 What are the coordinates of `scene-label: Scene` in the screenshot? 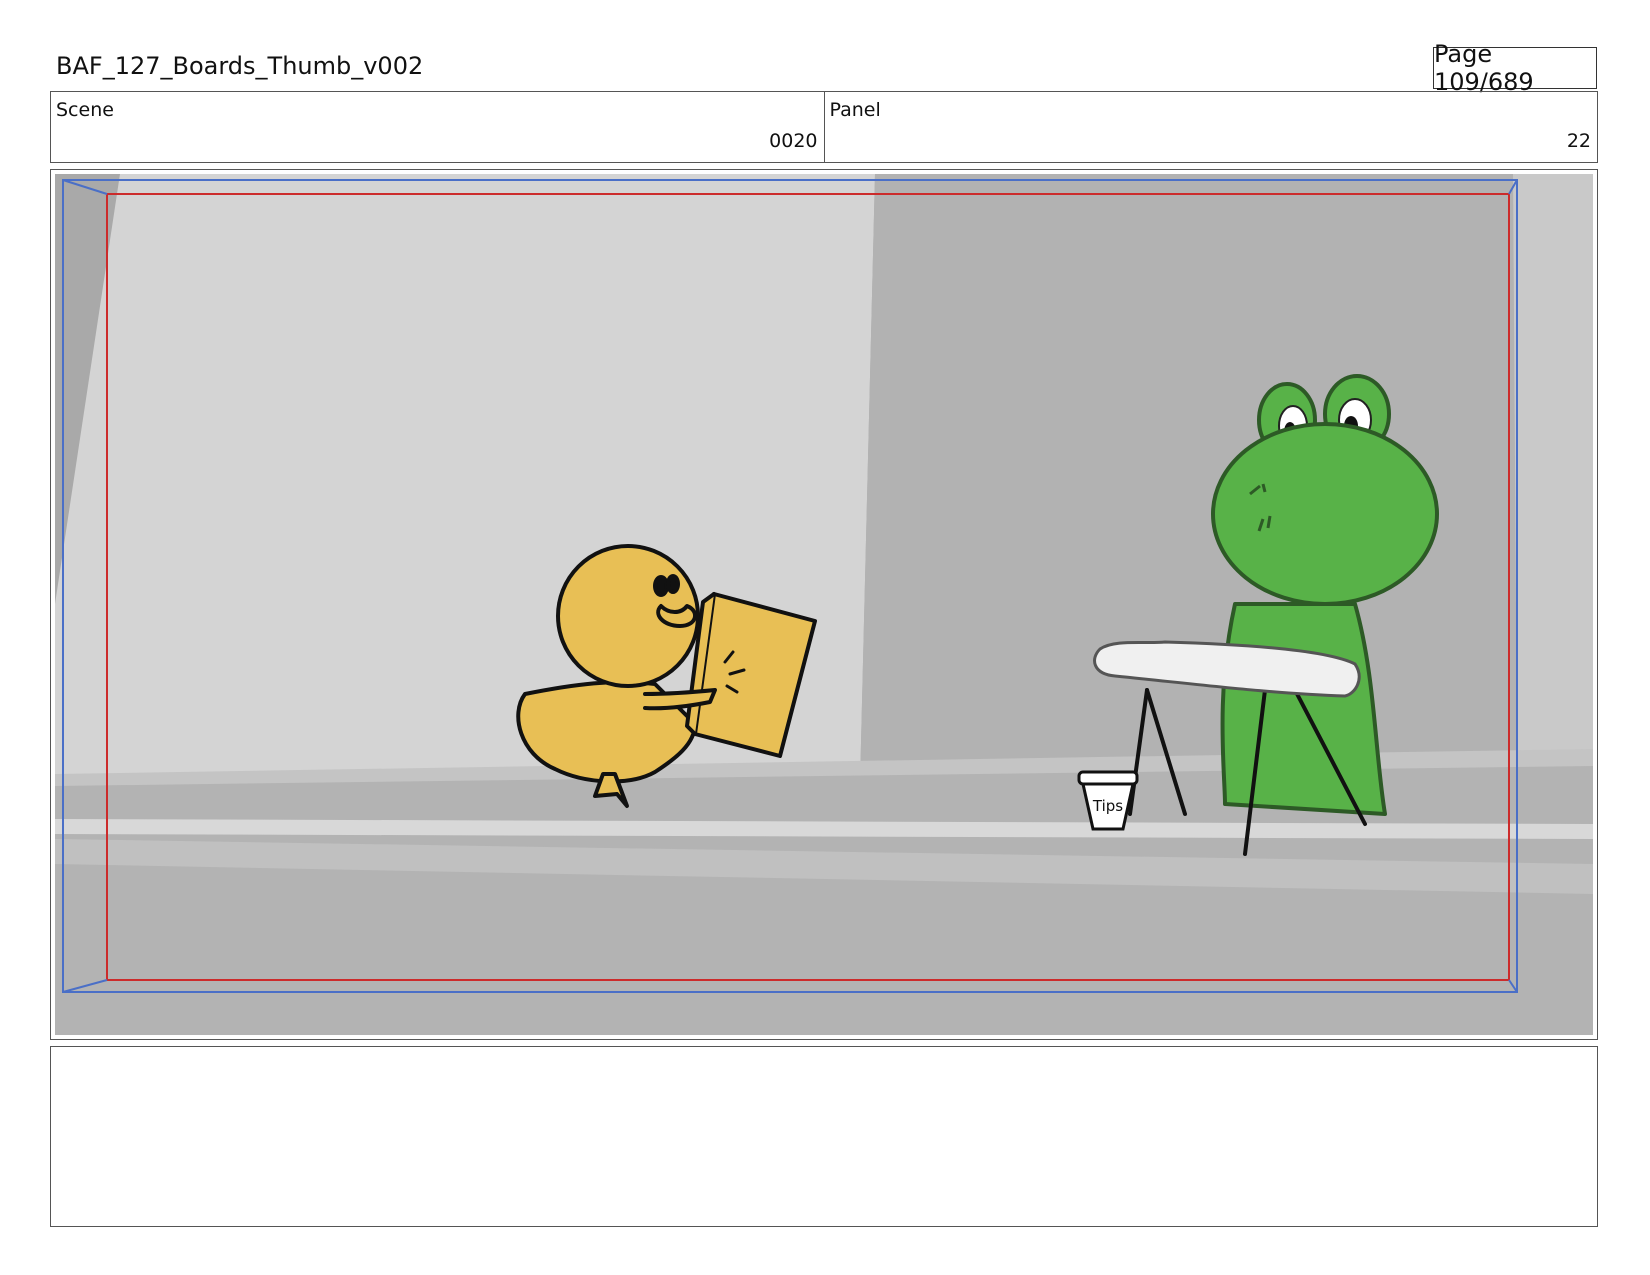 It's located at (85, 110).